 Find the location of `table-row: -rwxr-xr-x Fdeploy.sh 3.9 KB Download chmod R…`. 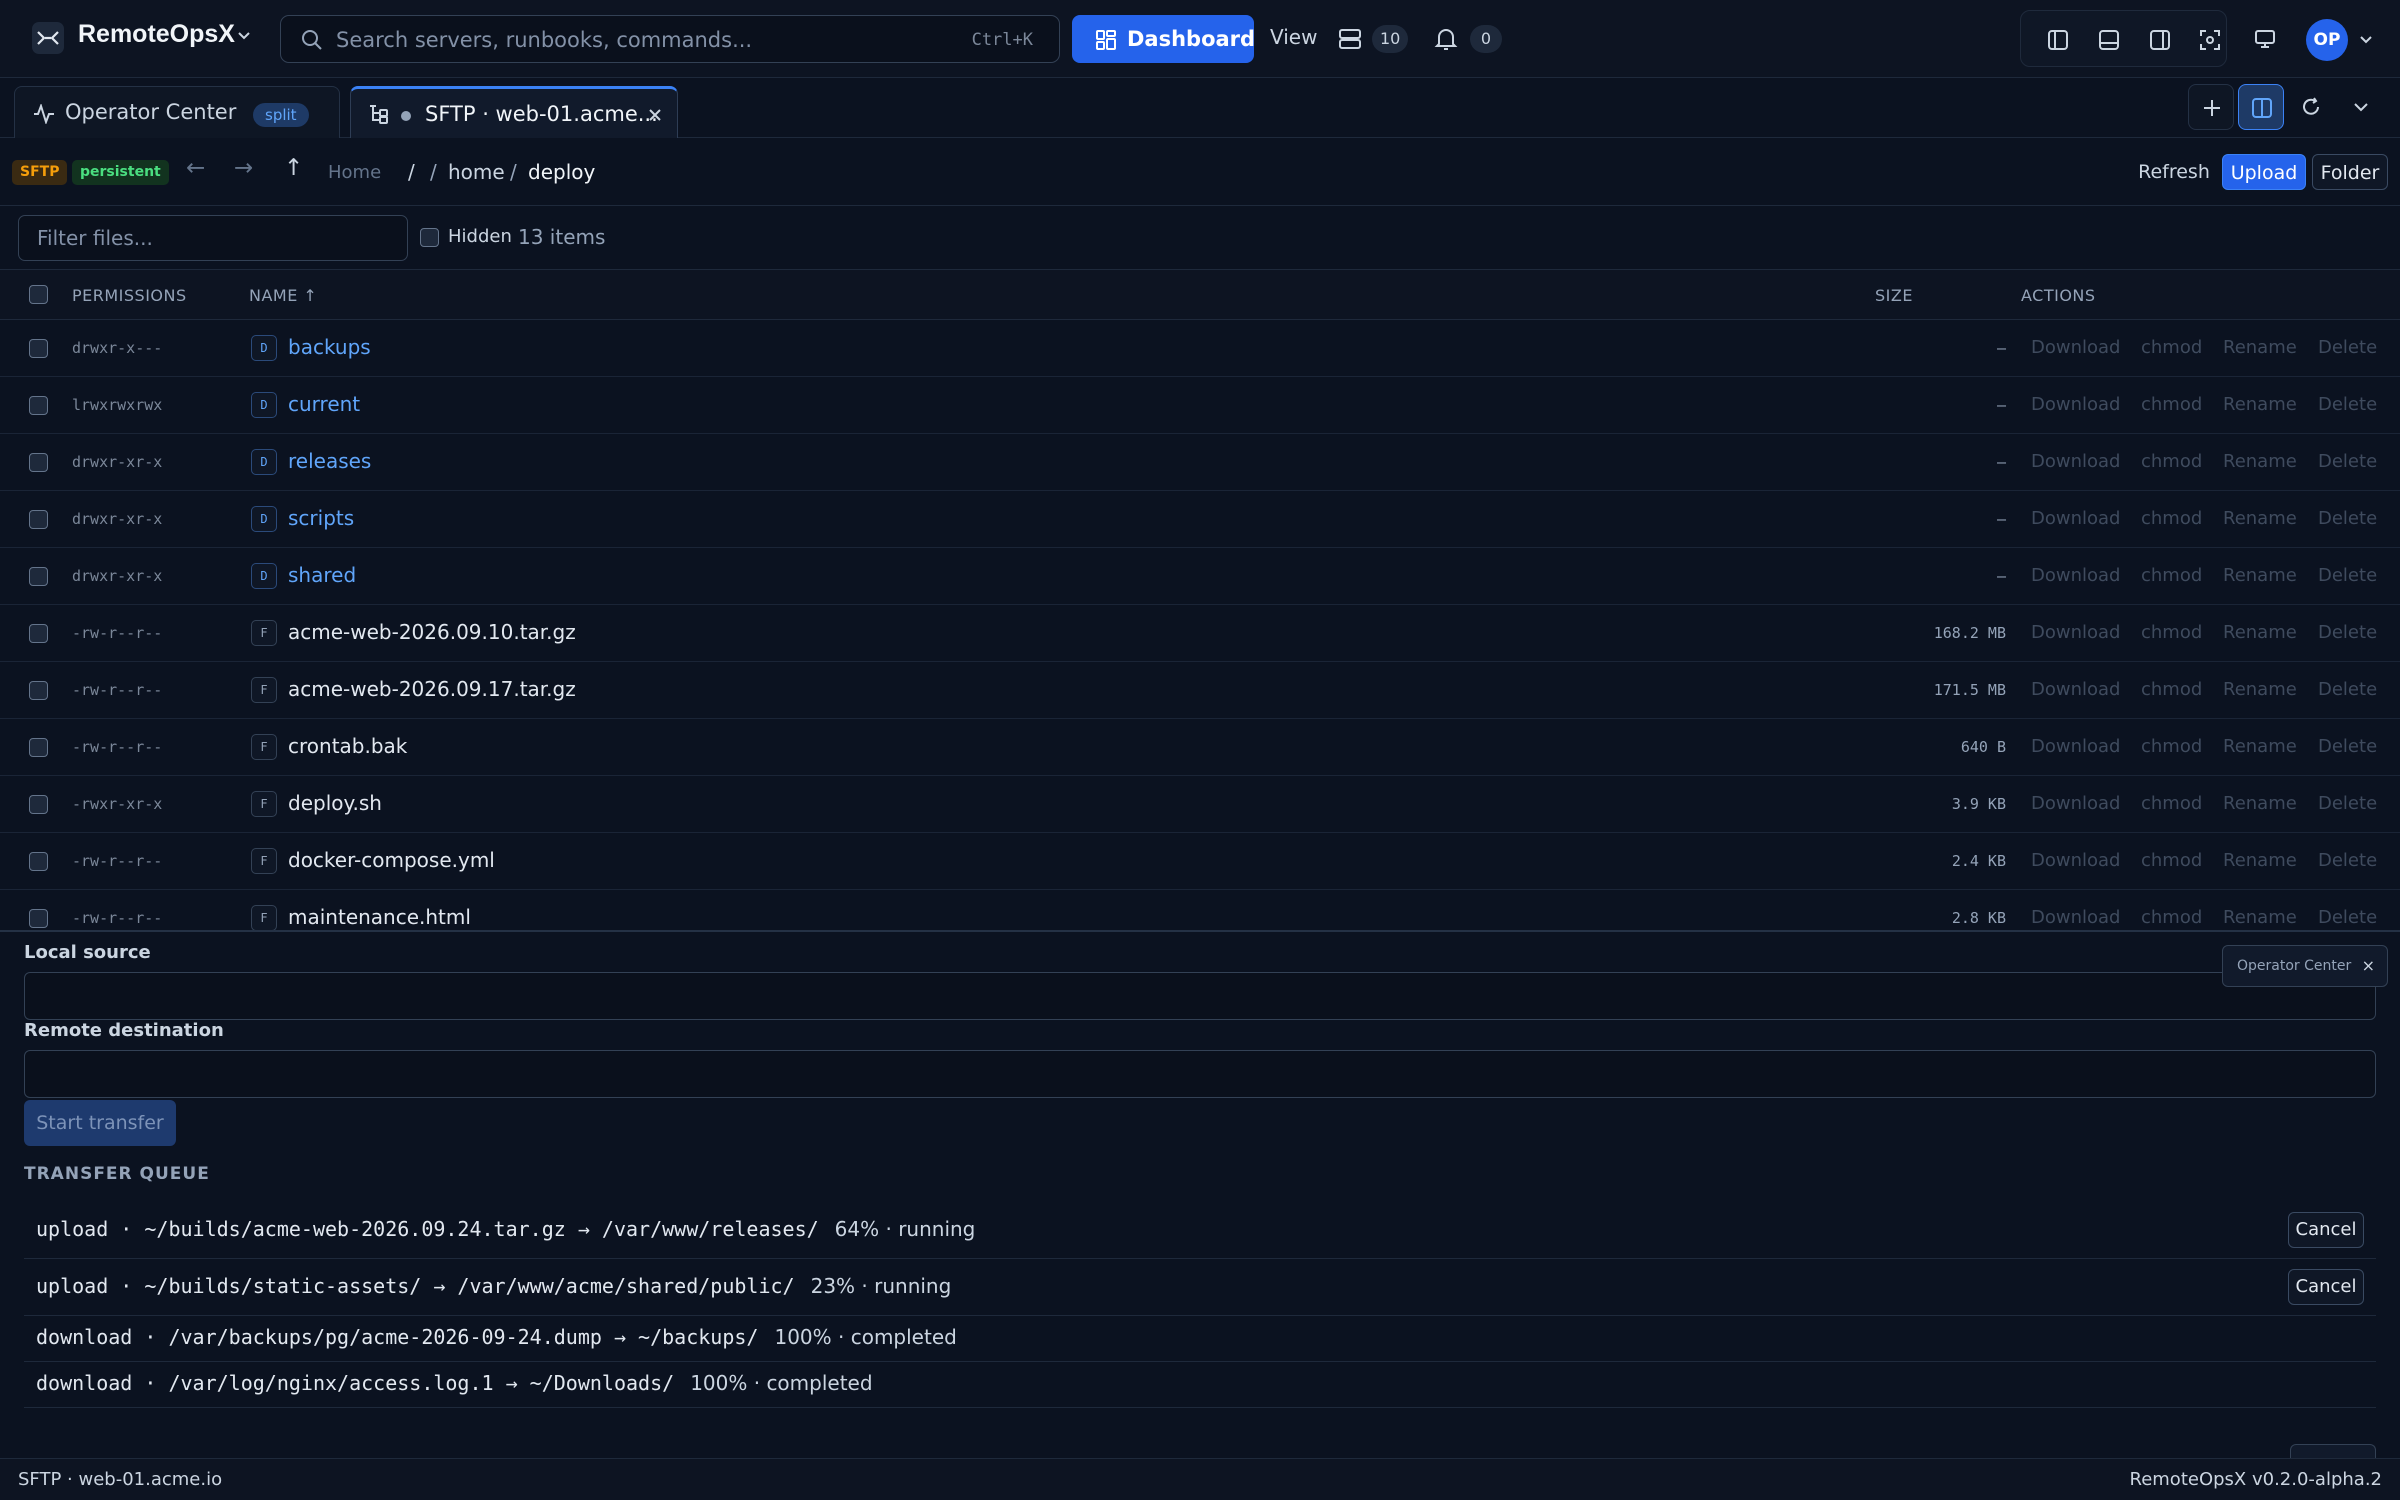

table-row: -rwxr-xr-x Fdeploy.sh 3.9 KB Download chmod R… is located at coordinates (1200, 804).